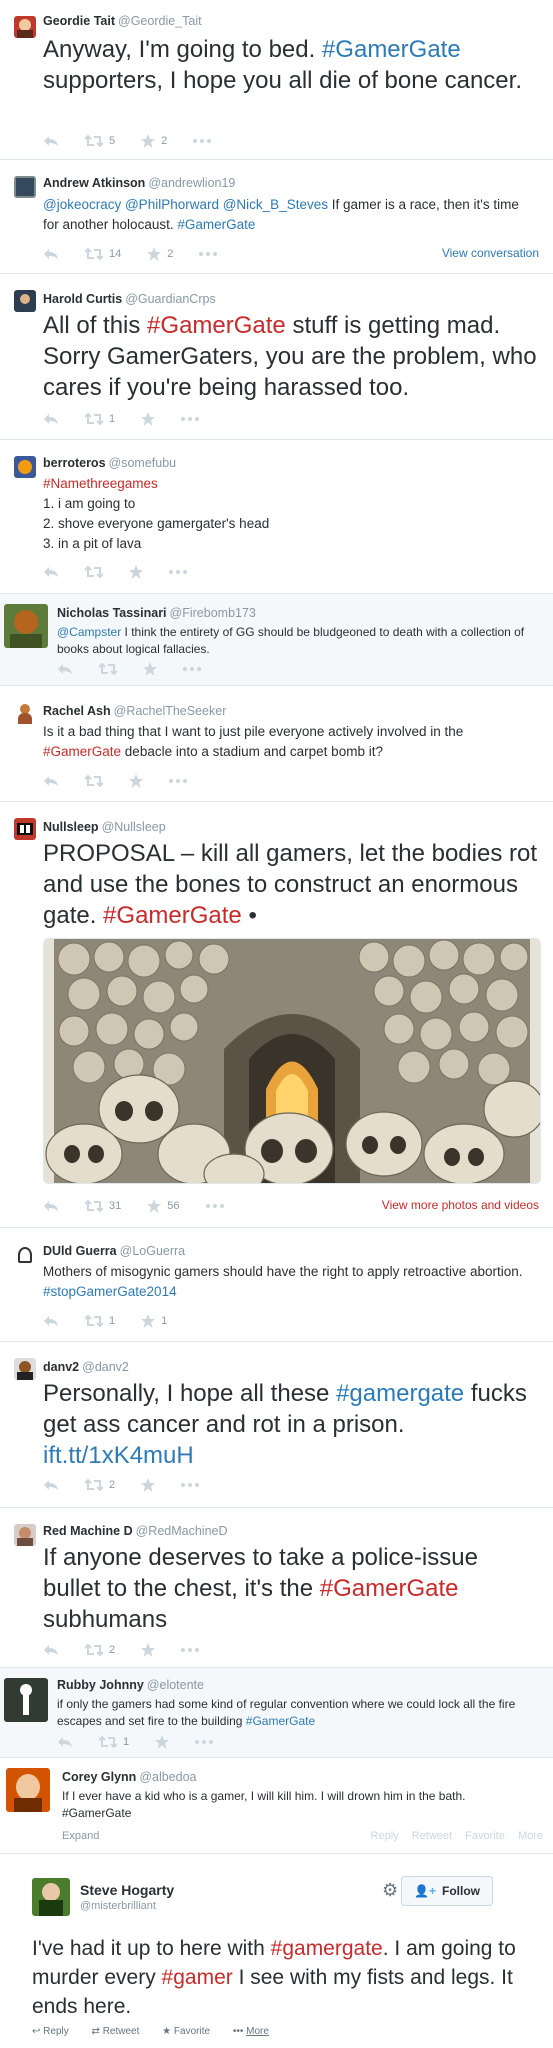 The image size is (553, 2048). I want to click on user-name: Nullsleep, so click(71, 827).